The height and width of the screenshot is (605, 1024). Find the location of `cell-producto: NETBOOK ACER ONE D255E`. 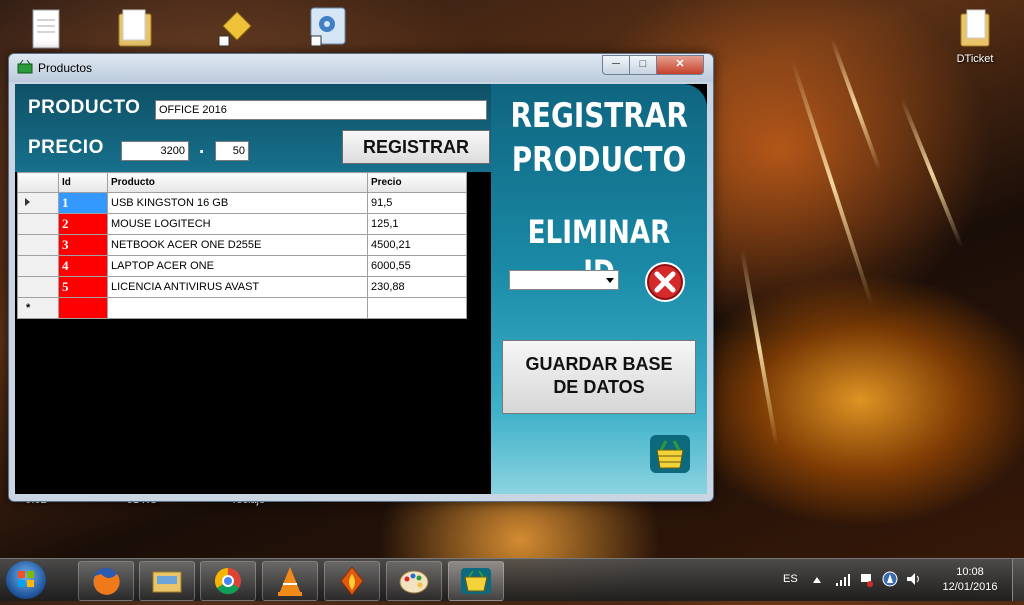

cell-producto: NETBOOK ACER ONE D255E is located at coordinates (237, 245).